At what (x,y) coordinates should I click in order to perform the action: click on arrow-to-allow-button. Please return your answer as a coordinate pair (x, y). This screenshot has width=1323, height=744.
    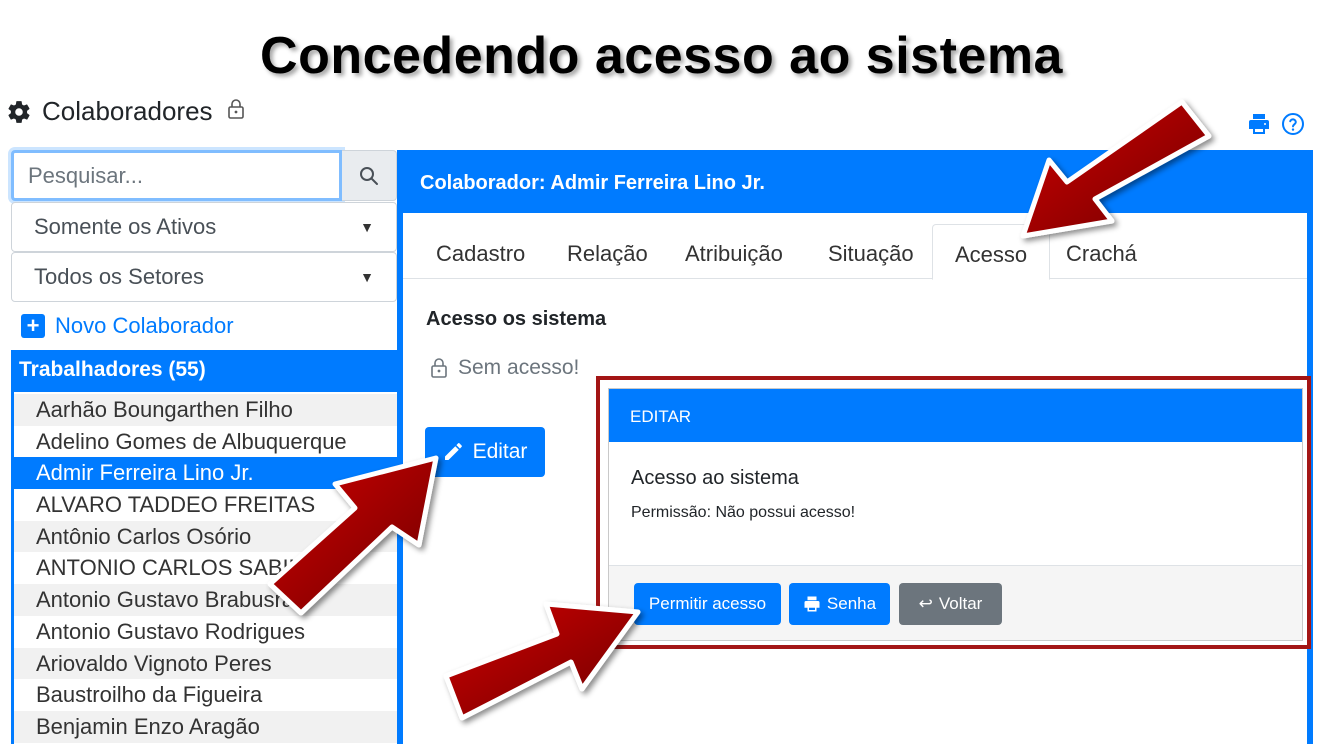
    Looking at the image, I should click on (542, 661).